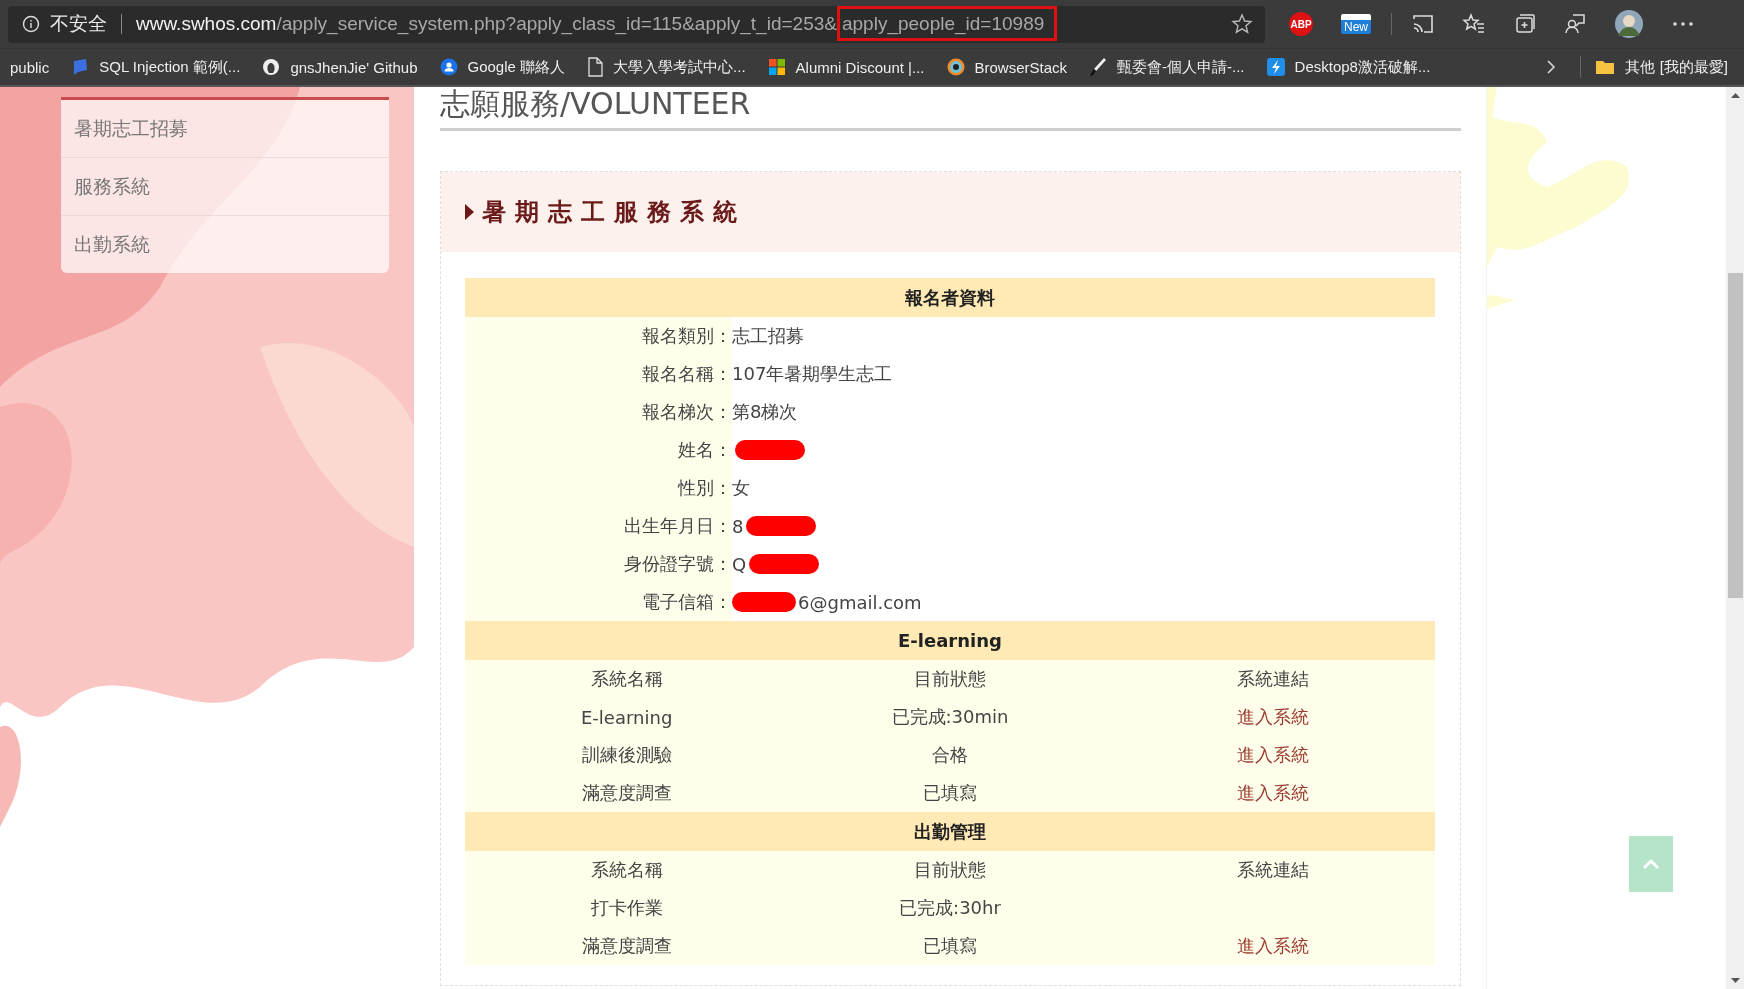  I want to click on panel-title: 暑期志工服務系統, so click(614, 212).